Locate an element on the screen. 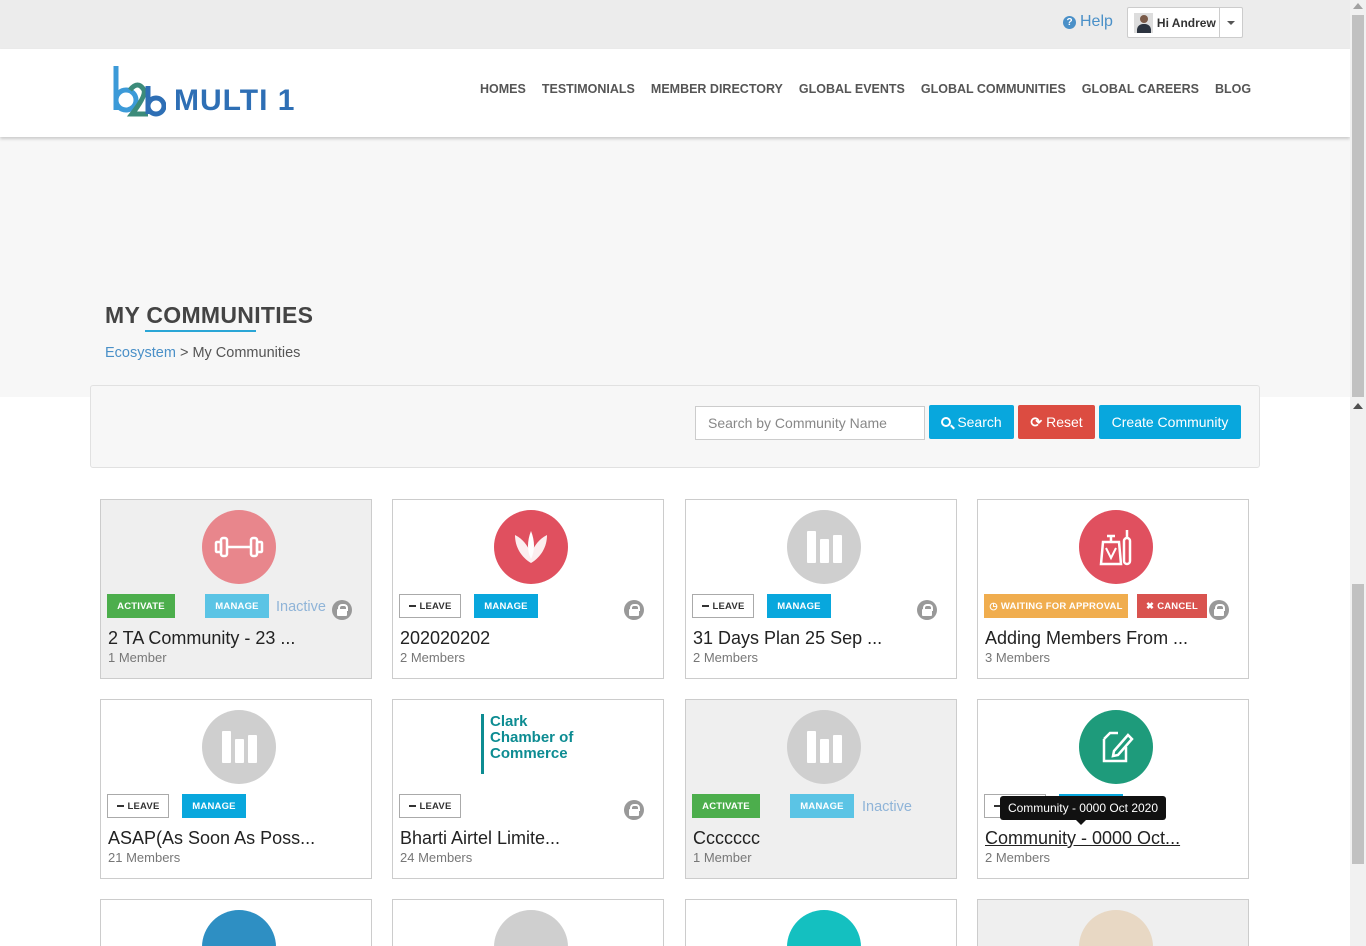 This screenshot has width=1366, height=946. waiting-label: WAITING FOR APPROVAL is located at coordinates (1061, 606).